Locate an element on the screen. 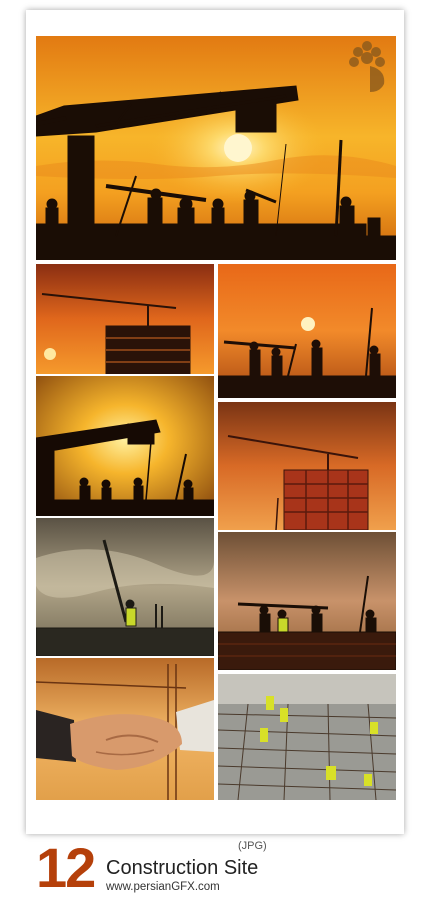  image-count: 12 is located at coordinates (66, 867).